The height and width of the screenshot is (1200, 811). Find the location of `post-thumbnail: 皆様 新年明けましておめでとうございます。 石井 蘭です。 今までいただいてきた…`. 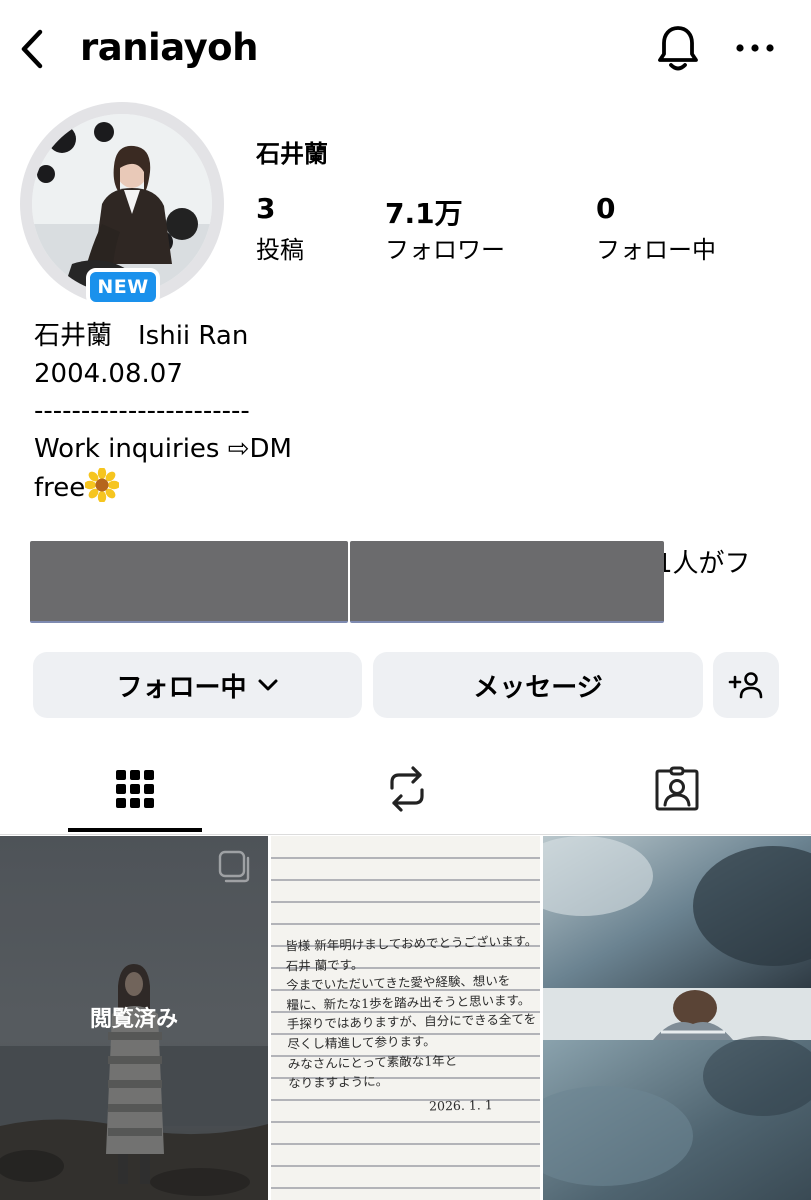

post-thumbnail: 皆様 新年明けましておめでとうございます。 石井 蘭です。 今までいただいてきた… is located at coordinates (405, 1018).